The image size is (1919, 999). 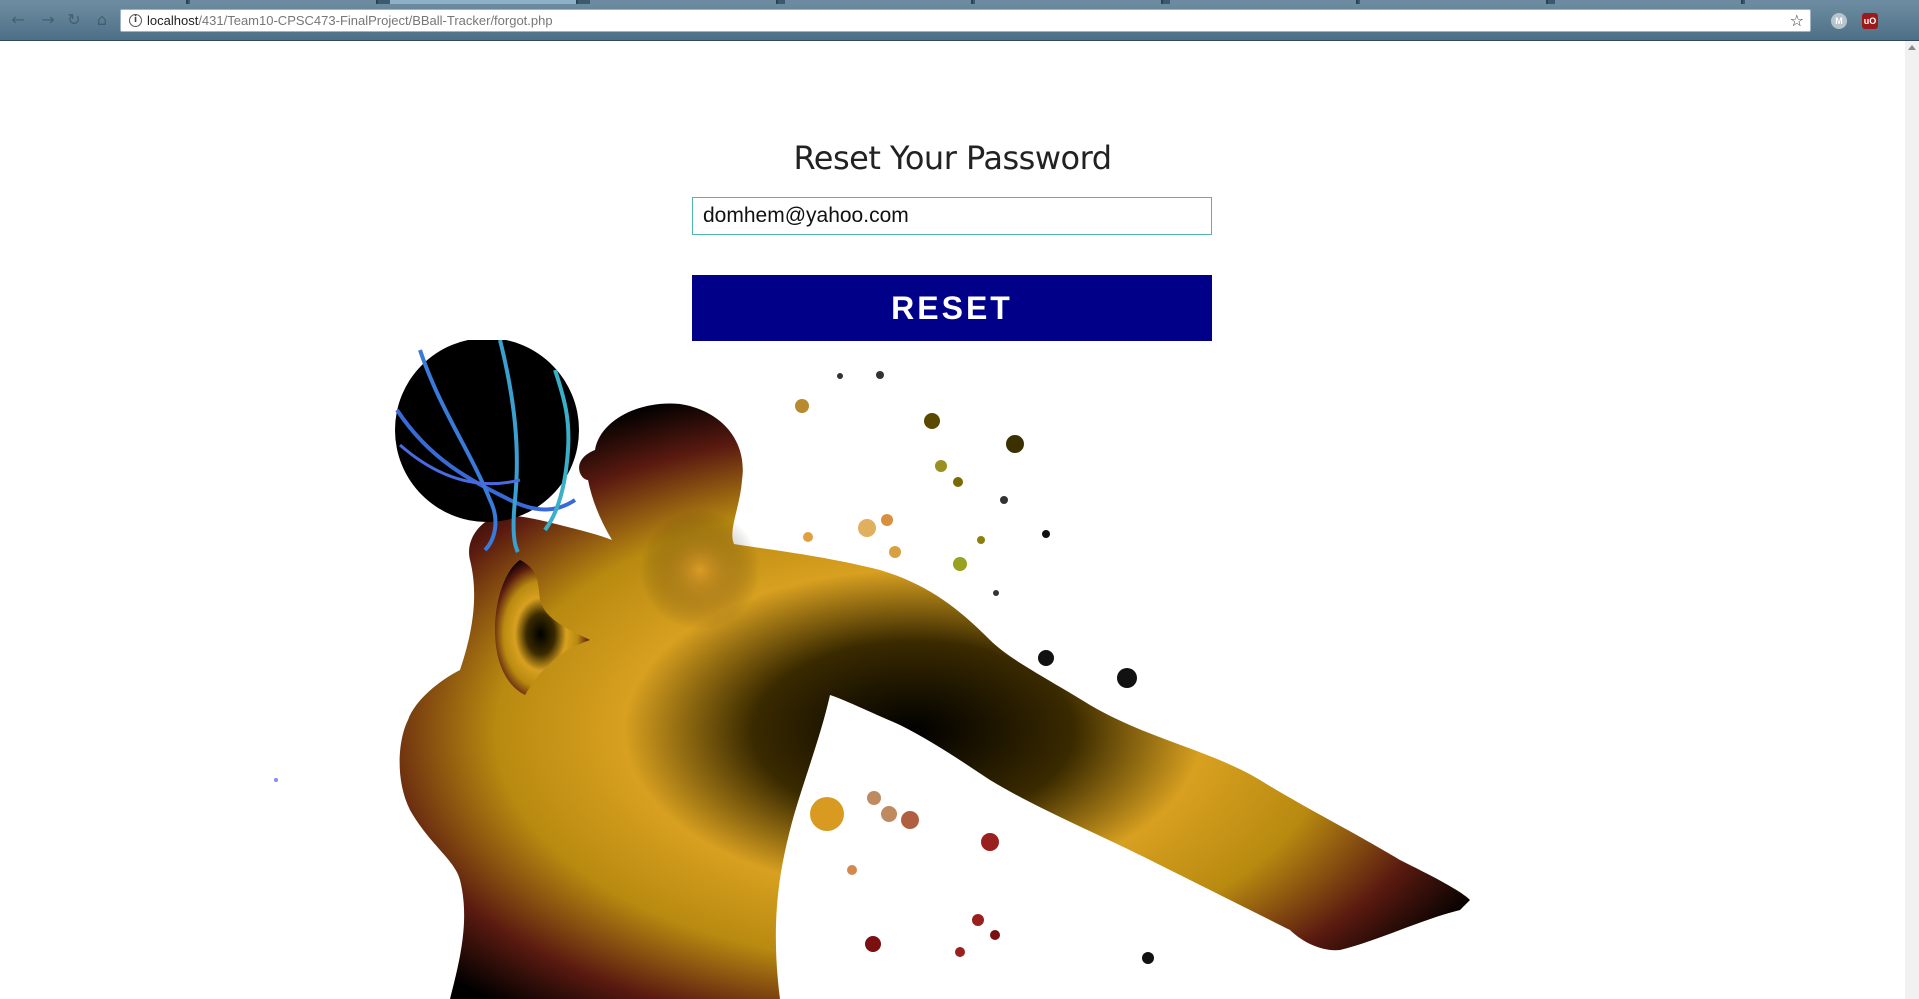 What do you see at coordinates (1912, 520) in the screenshot?
I see `page-scrollbar` at bounding box center [1912, 520].